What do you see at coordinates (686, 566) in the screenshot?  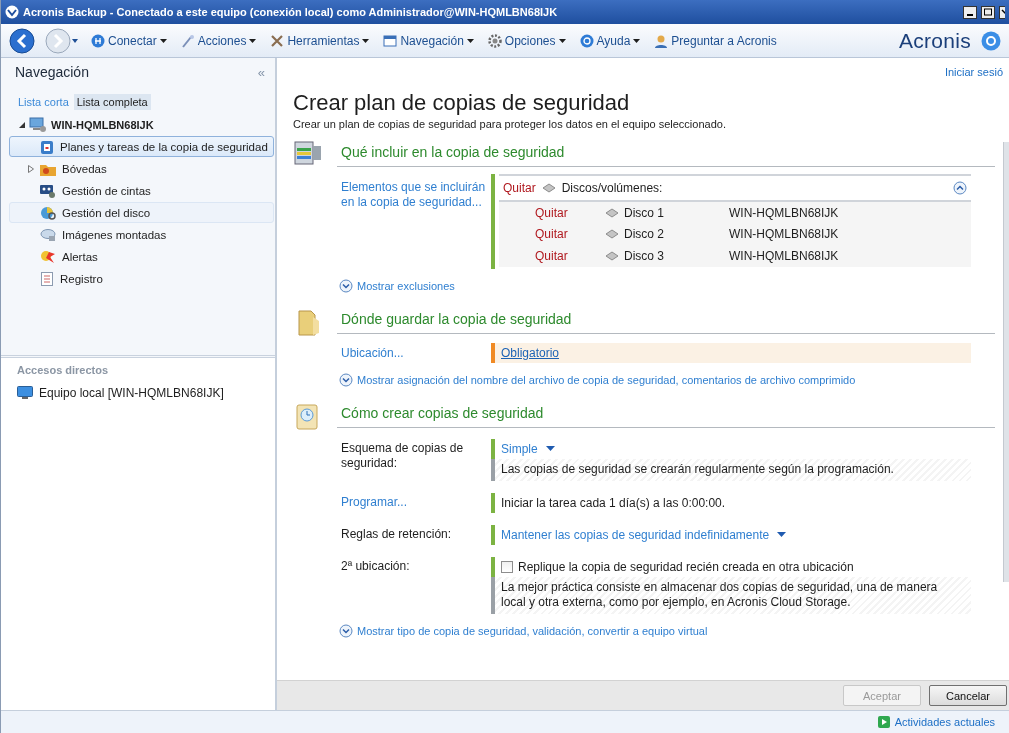 I see `checkbox-label: Replique la copia de seguridad recién creada en otra ubicación` at bounding box center [686, 566].